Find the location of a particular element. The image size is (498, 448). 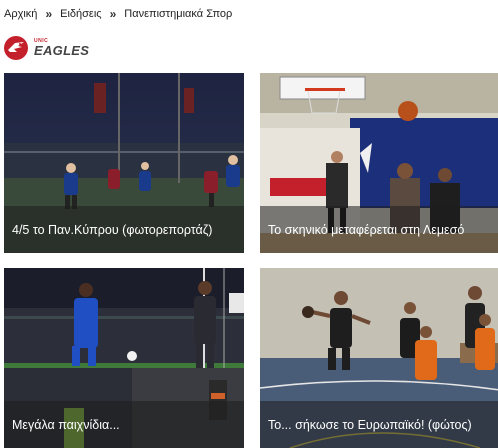

eagle-icon is located at coordinates (16, 48).